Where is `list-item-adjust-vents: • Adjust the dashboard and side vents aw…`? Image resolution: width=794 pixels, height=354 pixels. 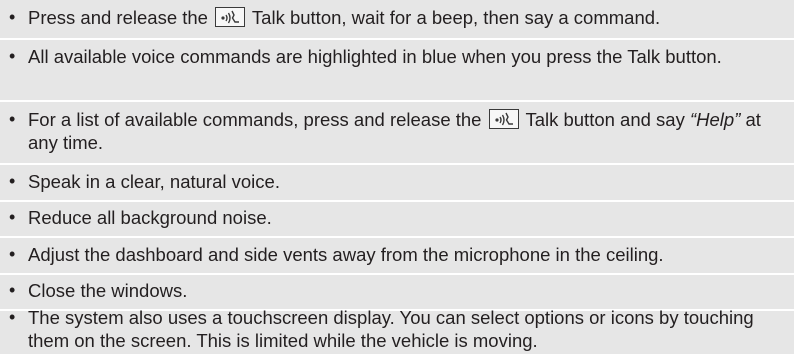
list-item-adjust-vents: • Adjust the dashboard and side vents aw… is located at coordinates (397, 254).